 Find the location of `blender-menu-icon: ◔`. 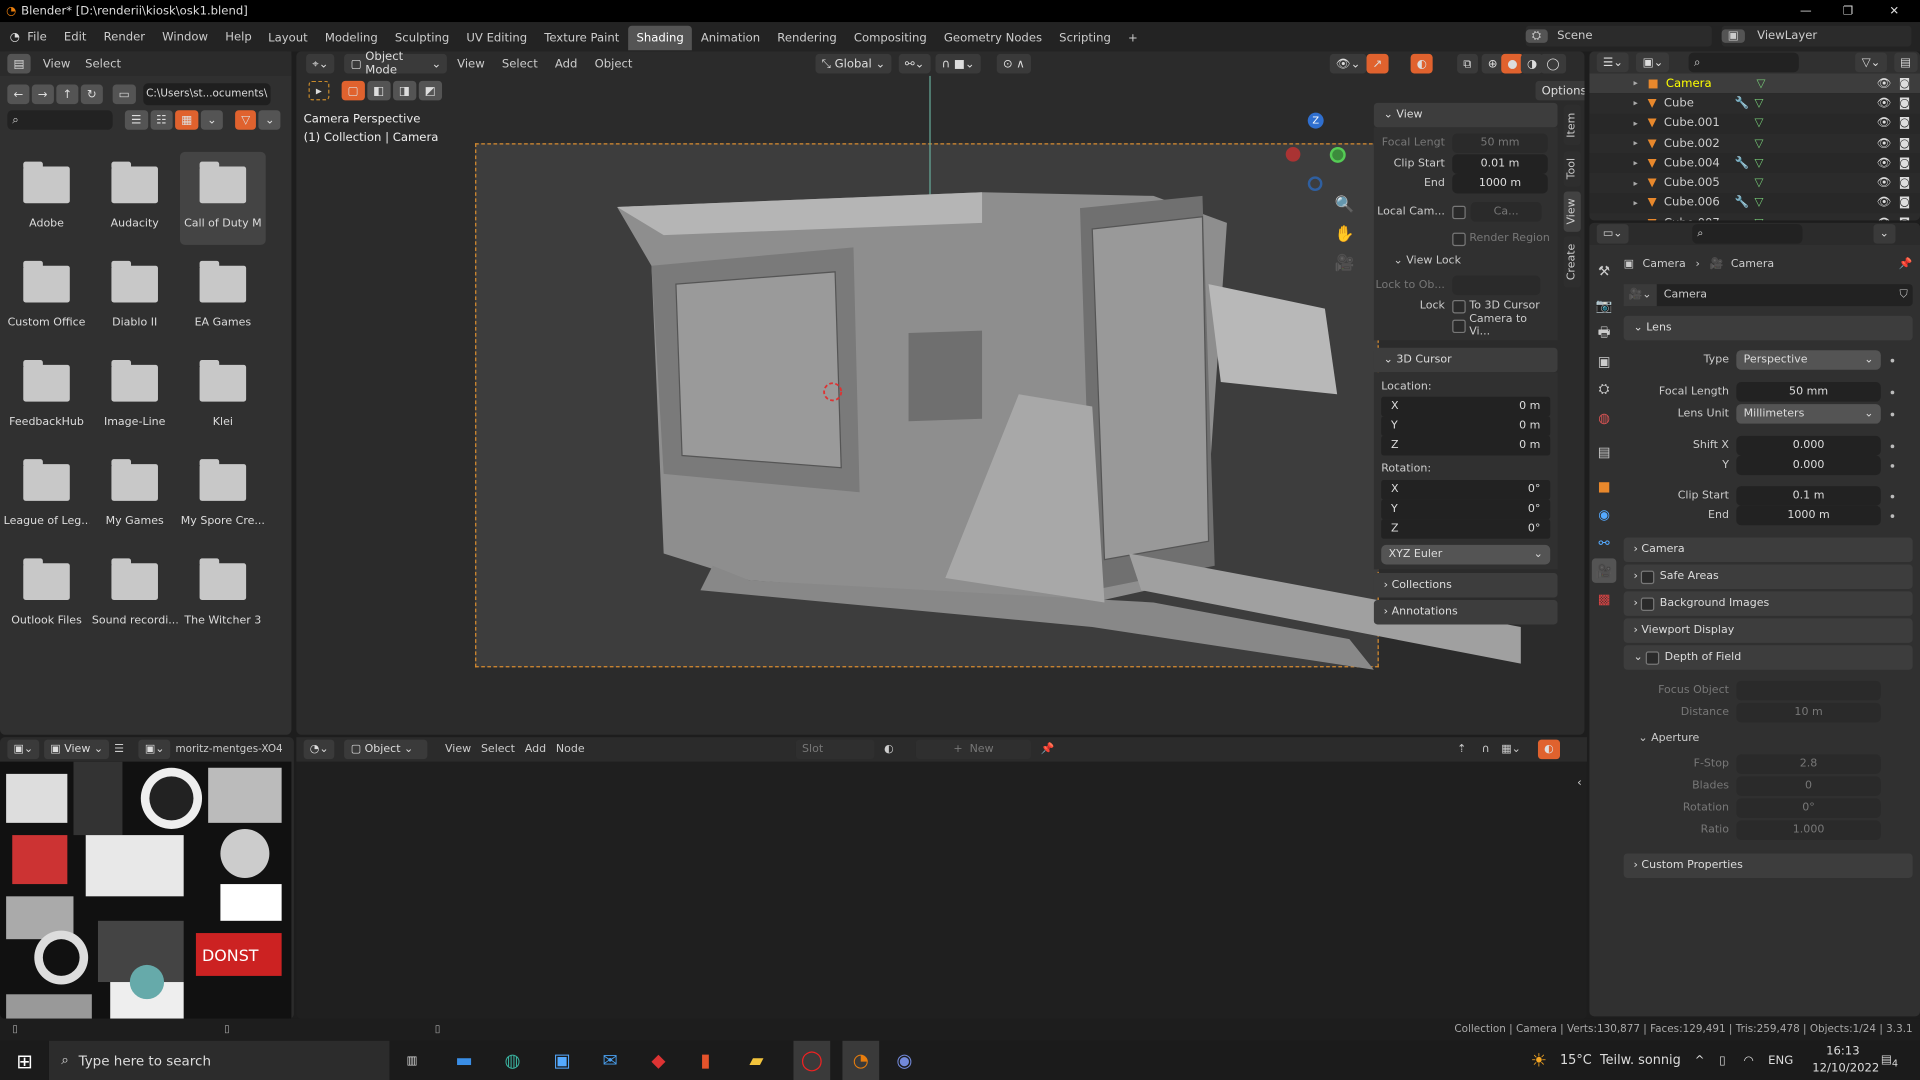

blender-menu-icon: ◔ is located at coordinates (15, 36).